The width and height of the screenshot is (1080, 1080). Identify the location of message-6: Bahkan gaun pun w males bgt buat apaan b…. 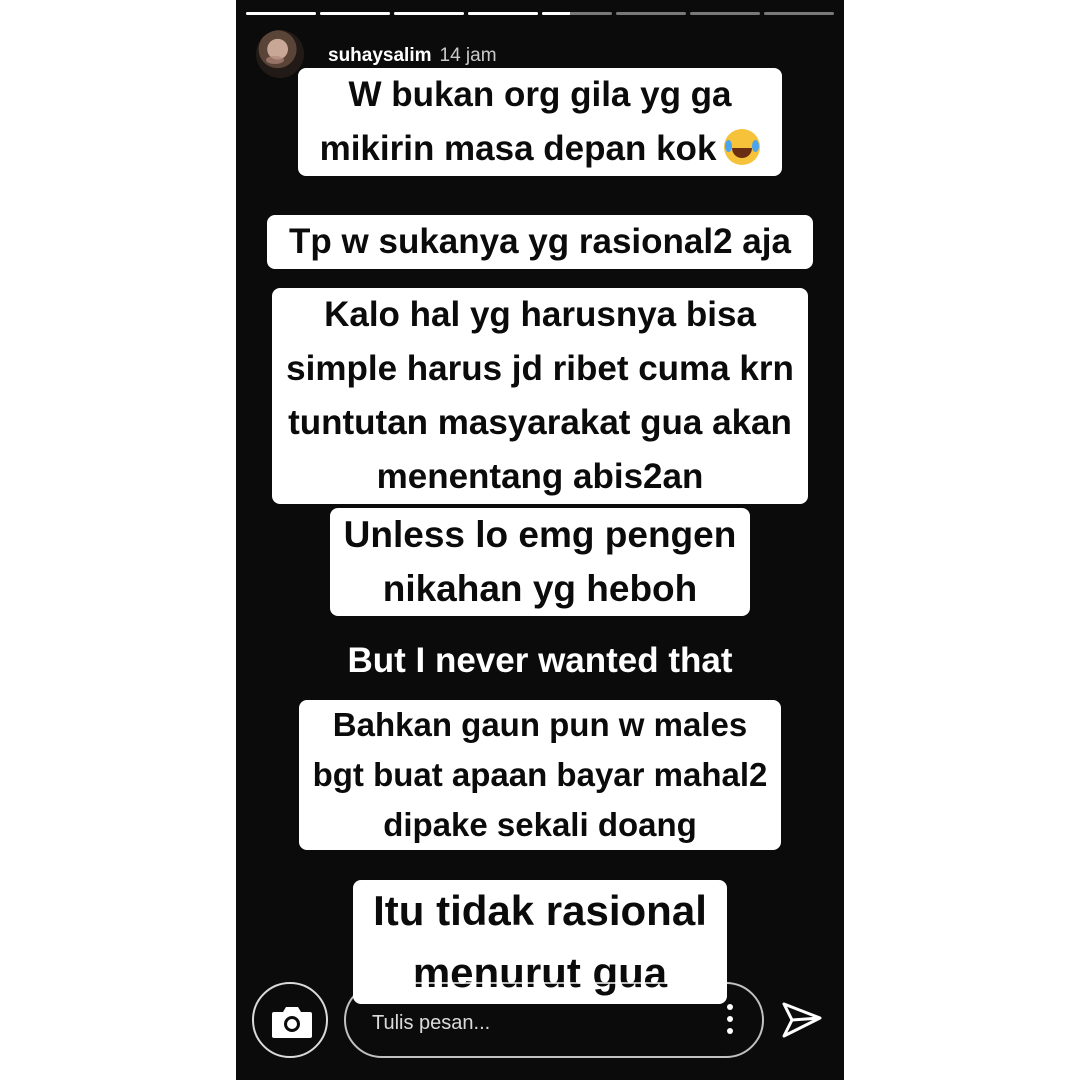
(540, 775).